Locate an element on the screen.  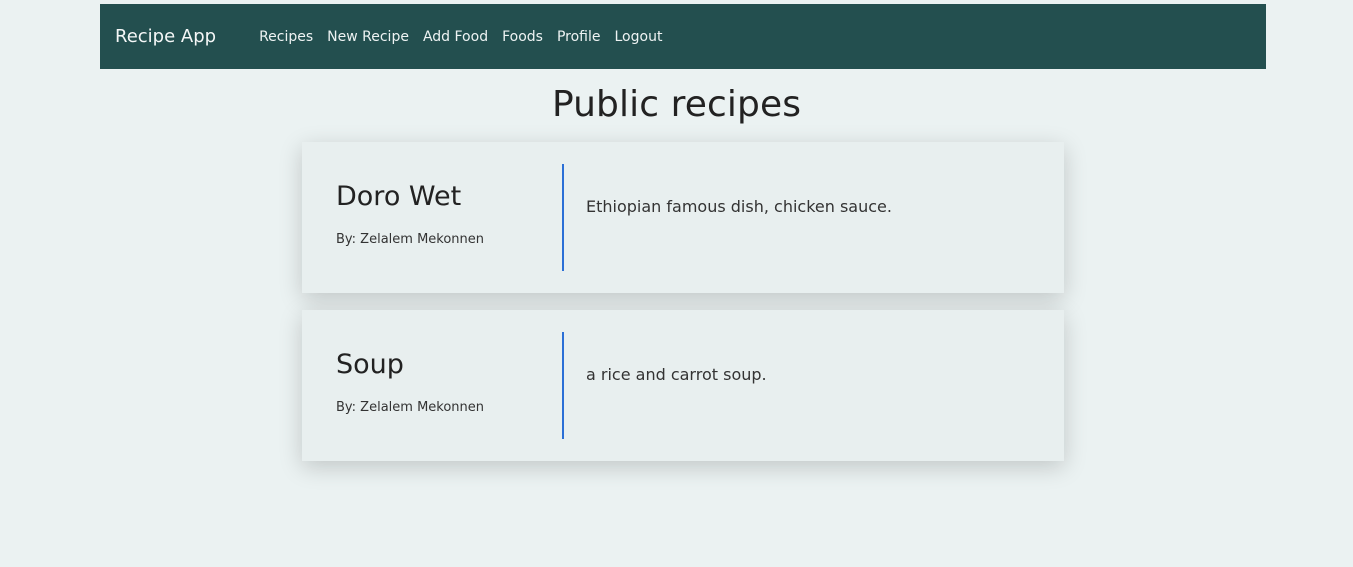
recipe-card-header: Soup By: Zelalem Mekonnen is located at coordinates (432, 385).